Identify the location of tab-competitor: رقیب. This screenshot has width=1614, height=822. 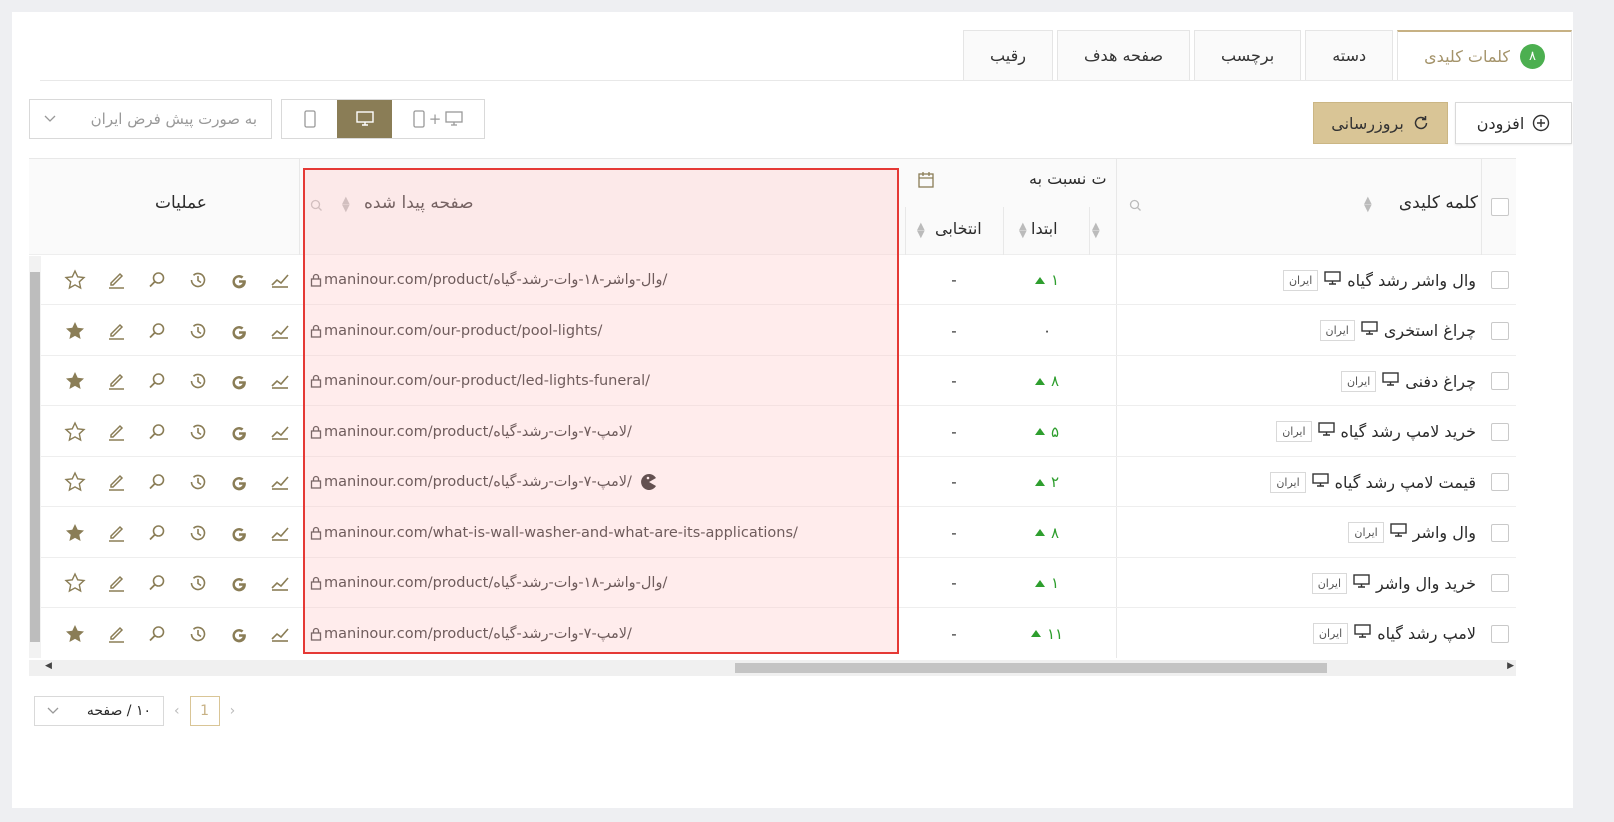
(1008, 55).